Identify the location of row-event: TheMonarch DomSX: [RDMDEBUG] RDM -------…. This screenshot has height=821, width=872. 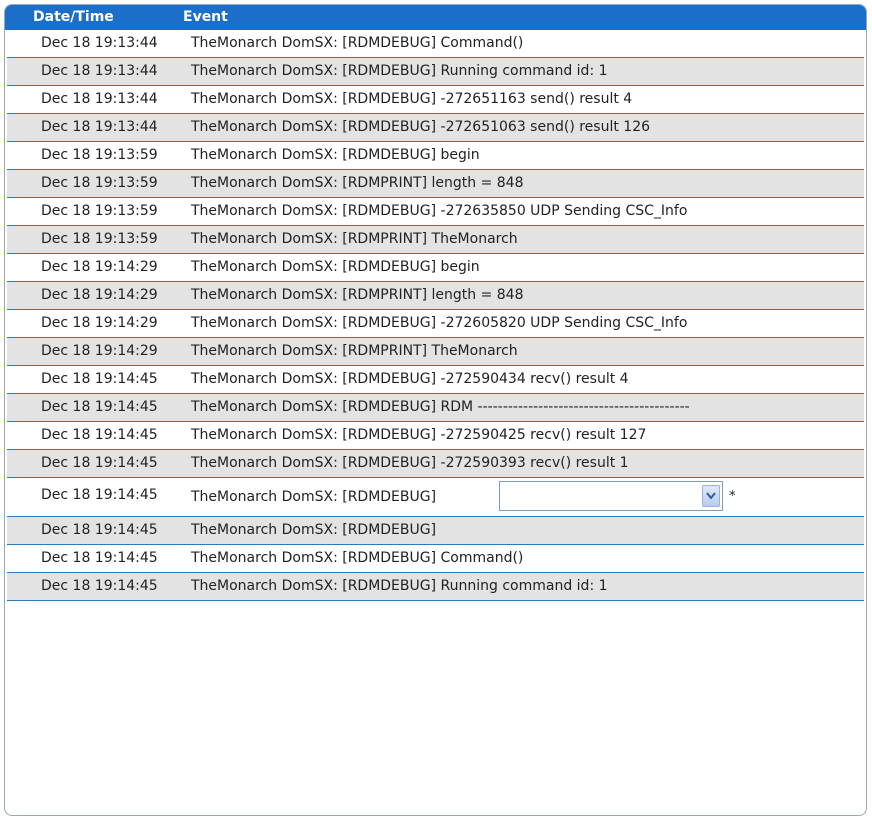
(440, 407).